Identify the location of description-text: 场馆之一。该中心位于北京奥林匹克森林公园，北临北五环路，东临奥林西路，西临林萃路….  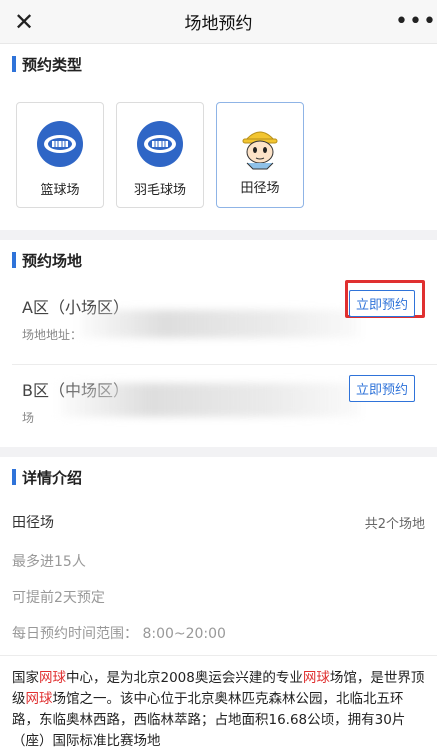
(209, 720).